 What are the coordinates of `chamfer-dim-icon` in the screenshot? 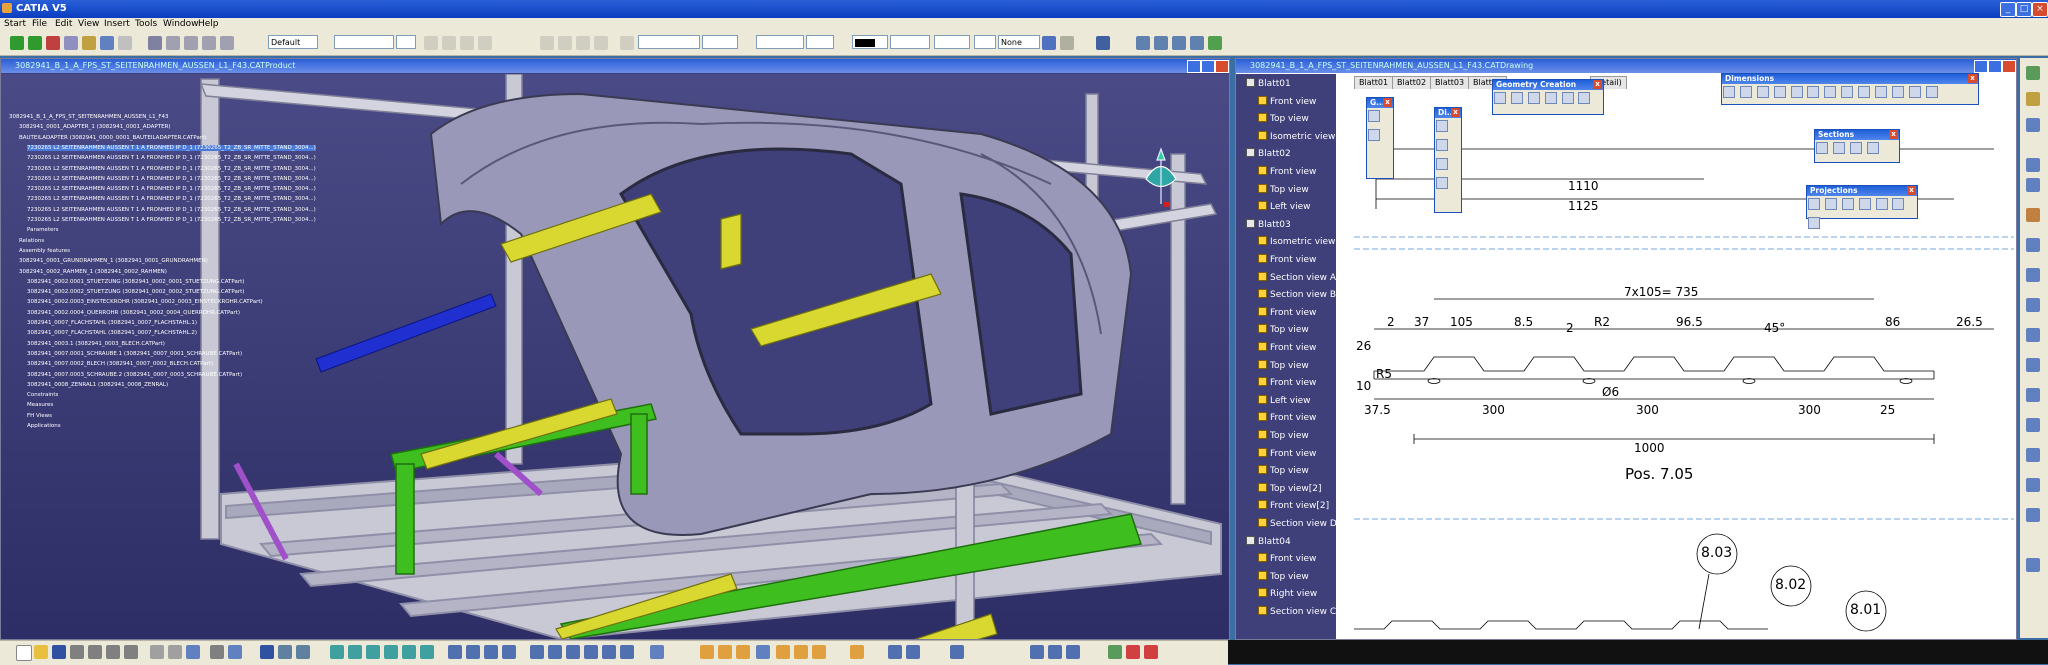 It's located at (1864, 92).